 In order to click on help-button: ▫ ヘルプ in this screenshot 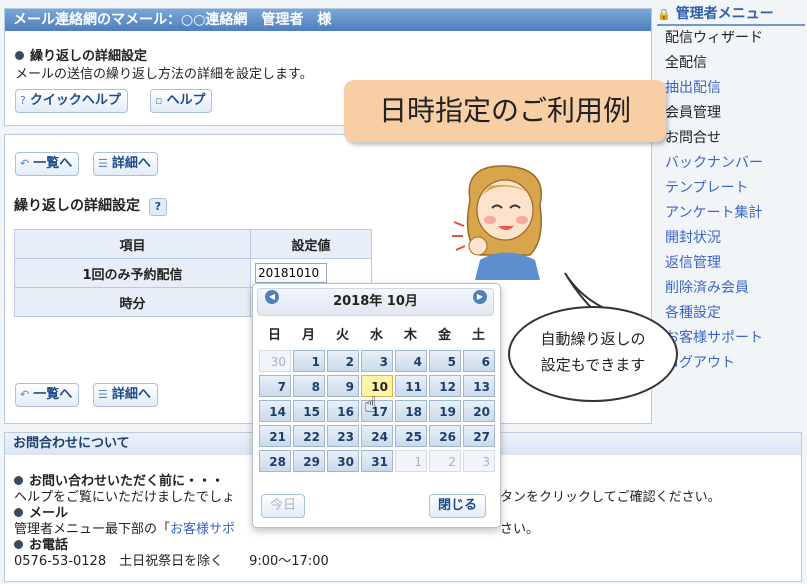, I will do `click(181, 101)`.